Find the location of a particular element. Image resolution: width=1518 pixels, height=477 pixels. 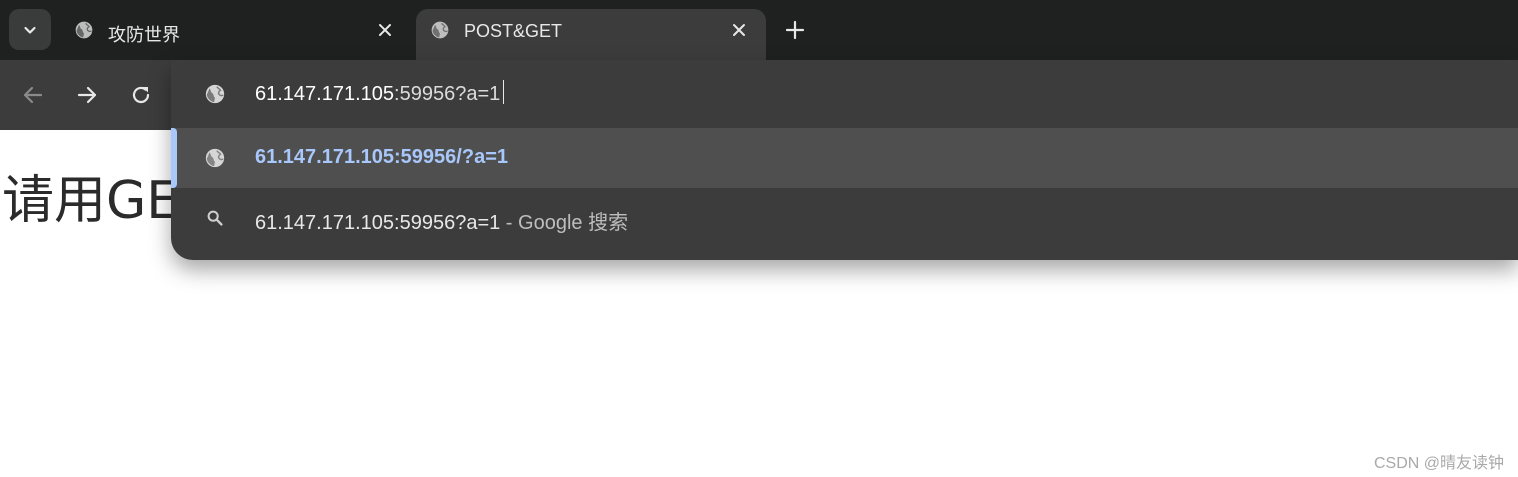

address-rest: :59956?a=1 is located at coordinates (447, 94).